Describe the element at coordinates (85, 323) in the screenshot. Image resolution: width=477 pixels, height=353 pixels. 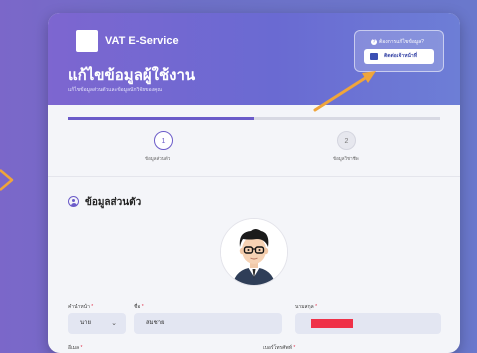
I see `prefix-value: นาย` at that location.